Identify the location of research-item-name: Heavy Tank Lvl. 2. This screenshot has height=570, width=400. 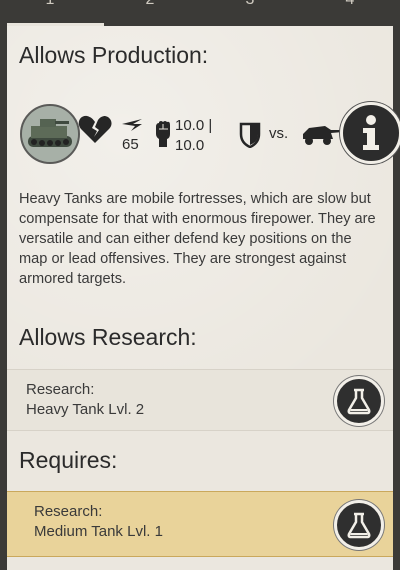
(85, 409).